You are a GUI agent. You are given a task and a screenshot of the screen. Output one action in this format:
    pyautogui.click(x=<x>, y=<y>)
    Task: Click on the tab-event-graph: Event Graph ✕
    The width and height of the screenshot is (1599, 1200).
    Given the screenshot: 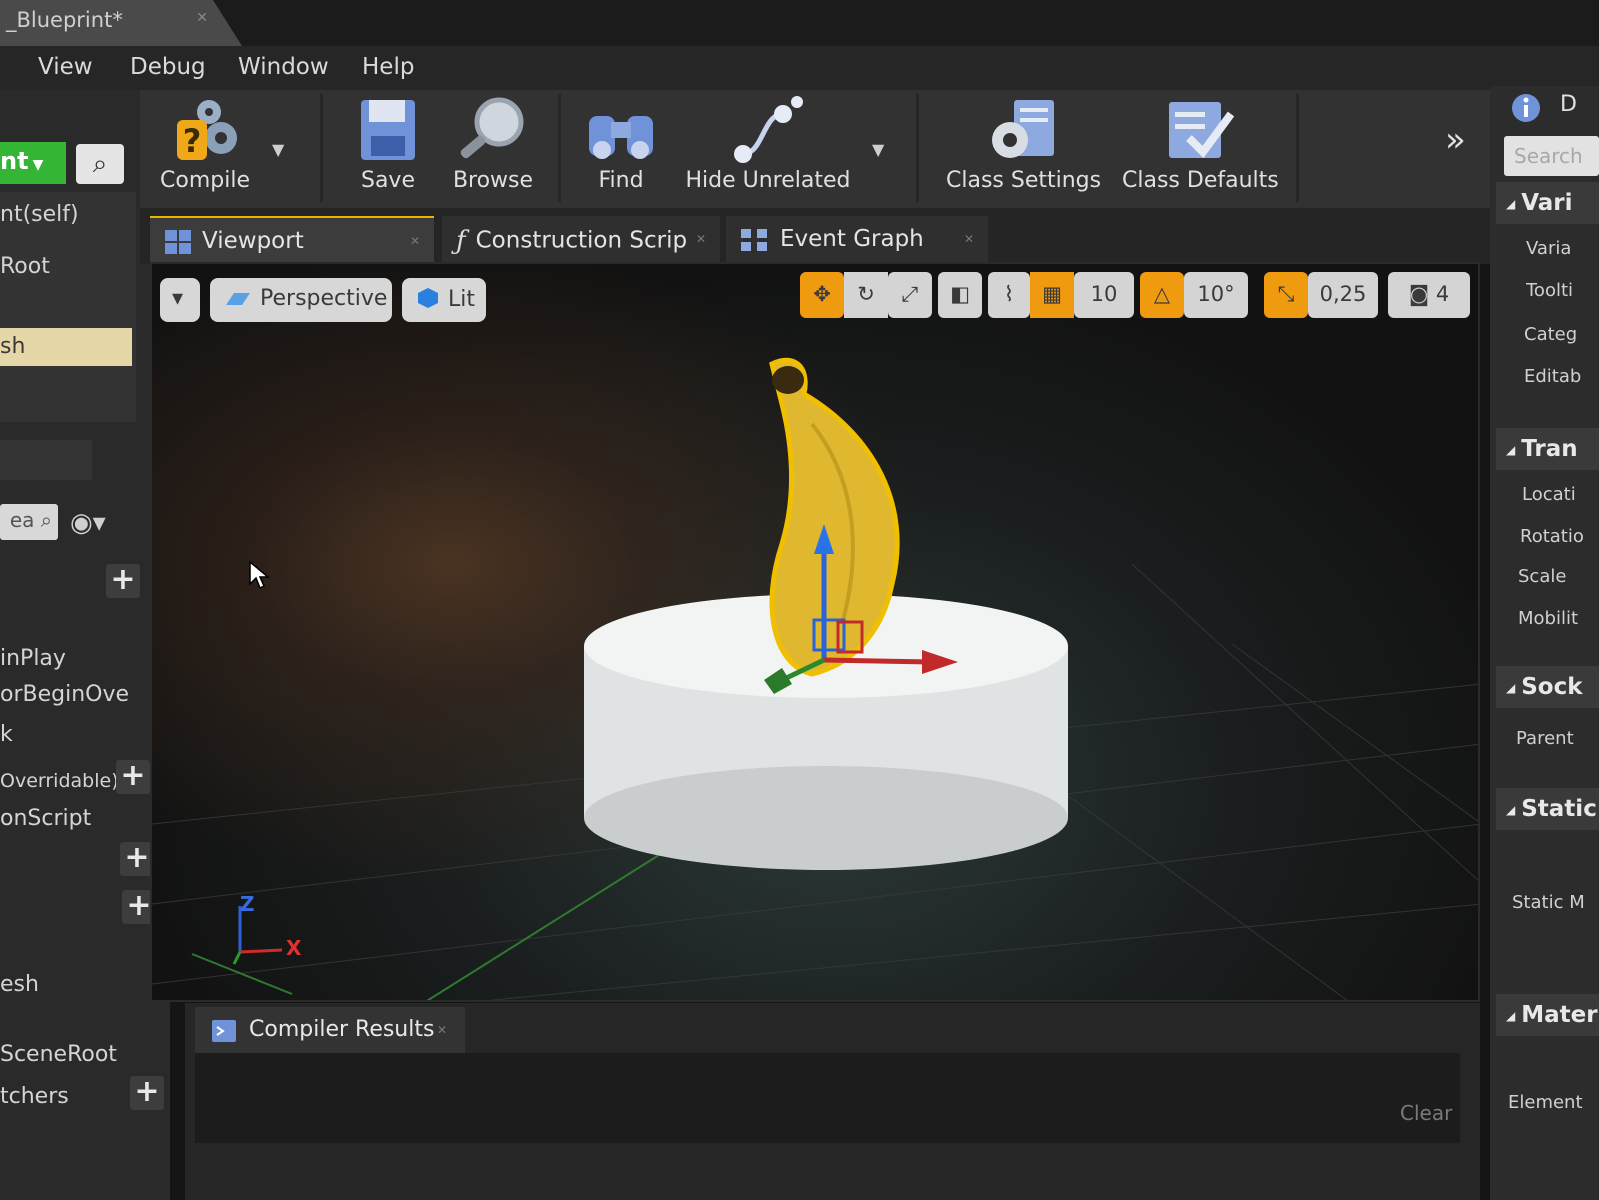 What is the action you would take?
    pyautogui.click(x=857, y=240)
    